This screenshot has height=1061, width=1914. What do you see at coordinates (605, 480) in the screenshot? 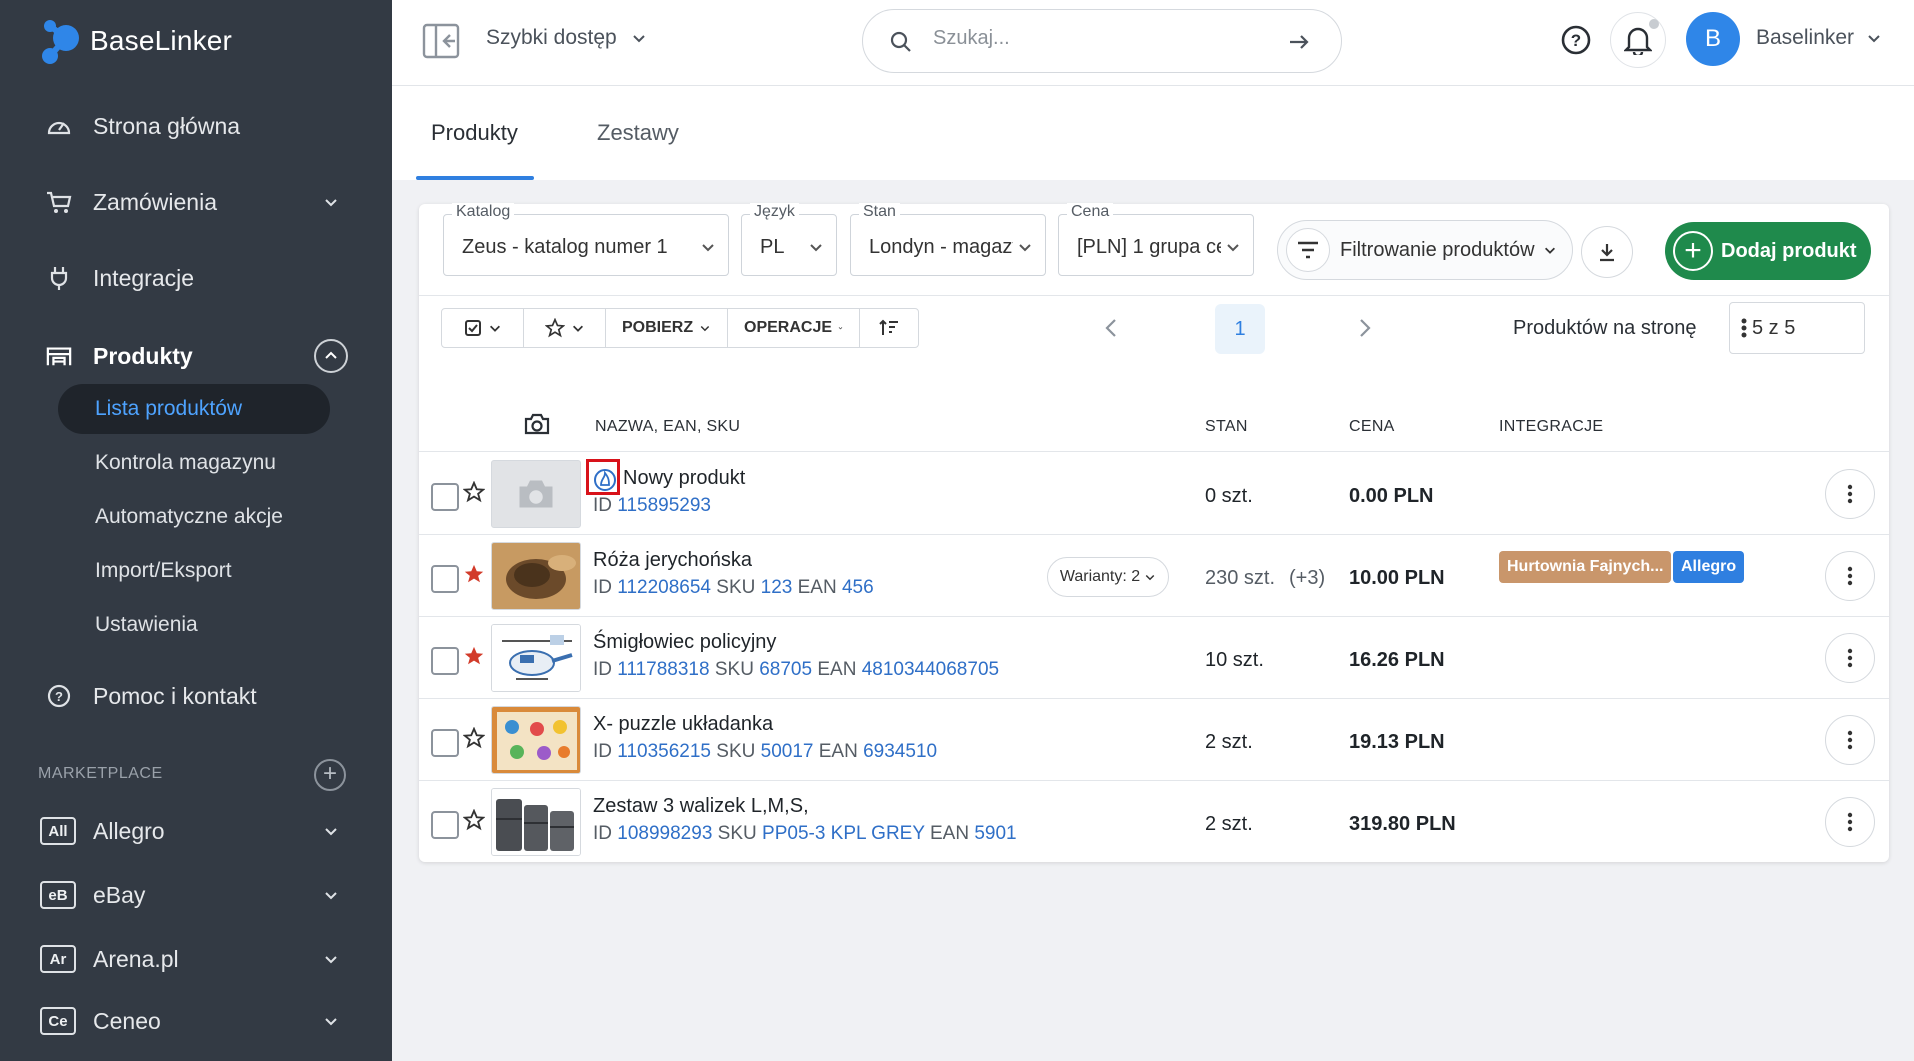
I see `new-product-icon` at bounding box center [605, 480].